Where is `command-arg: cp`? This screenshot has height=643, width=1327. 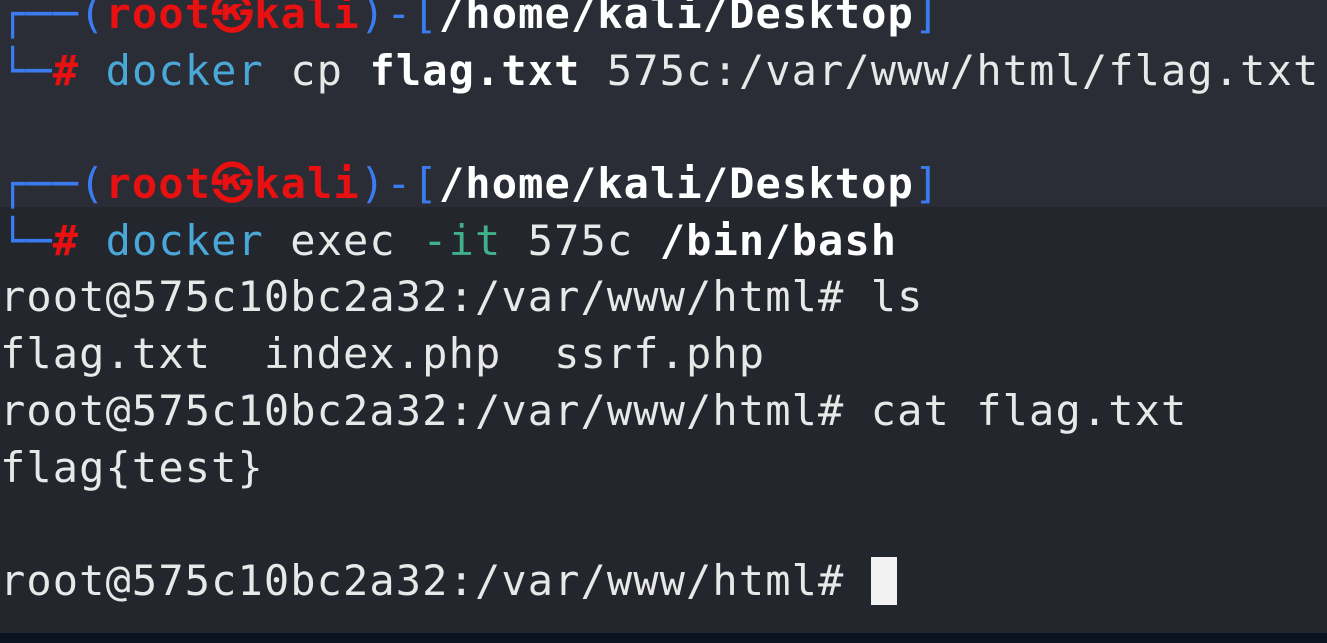
command-arg: cp is located at coordinates (316, 70).